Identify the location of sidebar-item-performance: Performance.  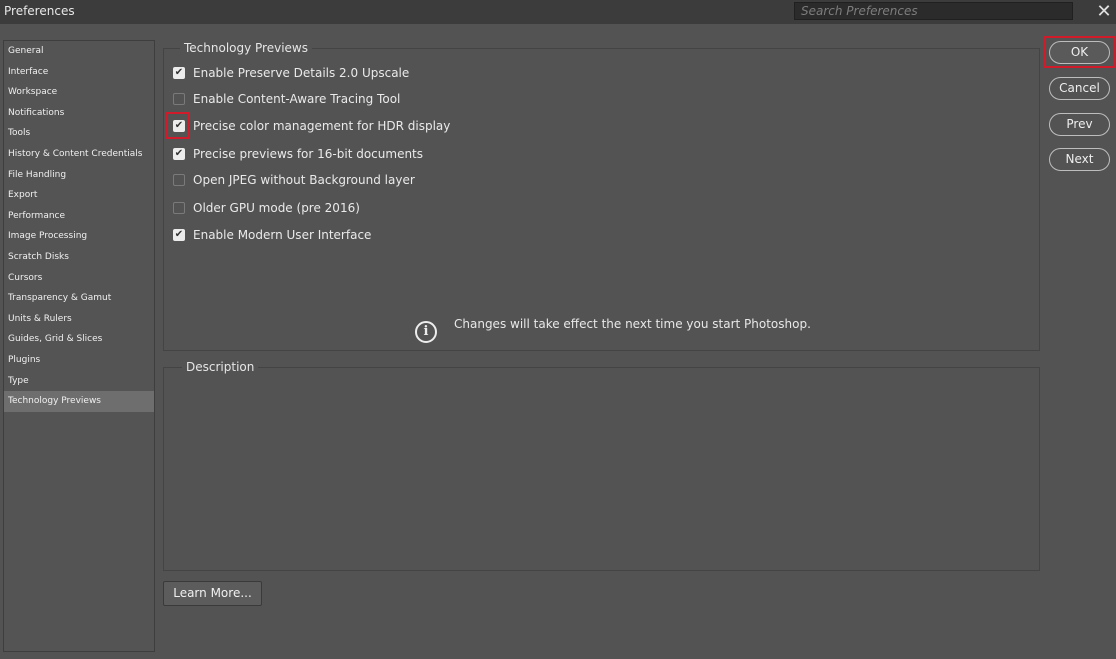
(79, 216).